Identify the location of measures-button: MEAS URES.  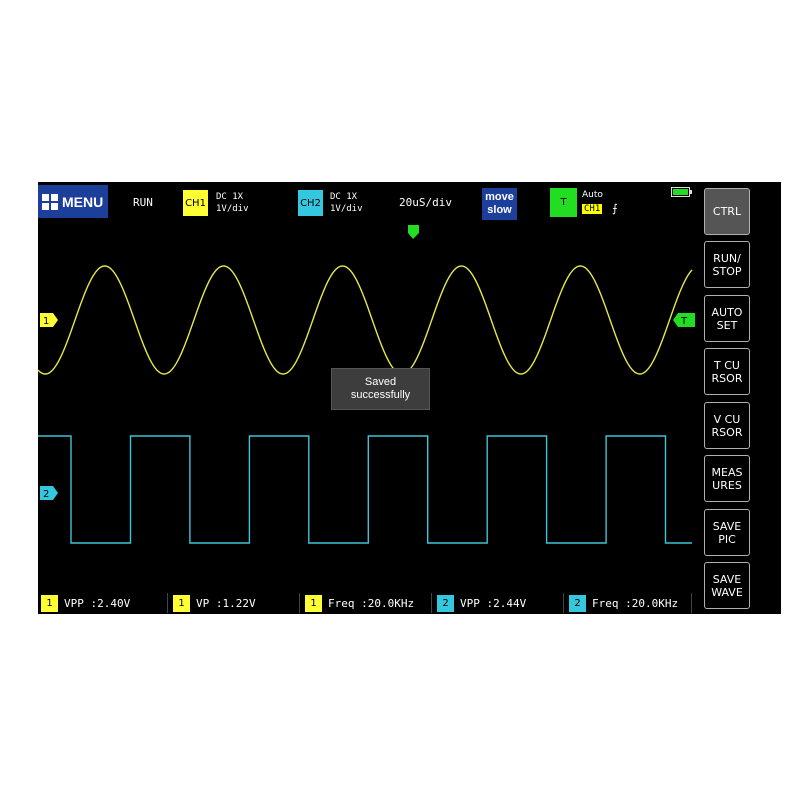
(727, 478).